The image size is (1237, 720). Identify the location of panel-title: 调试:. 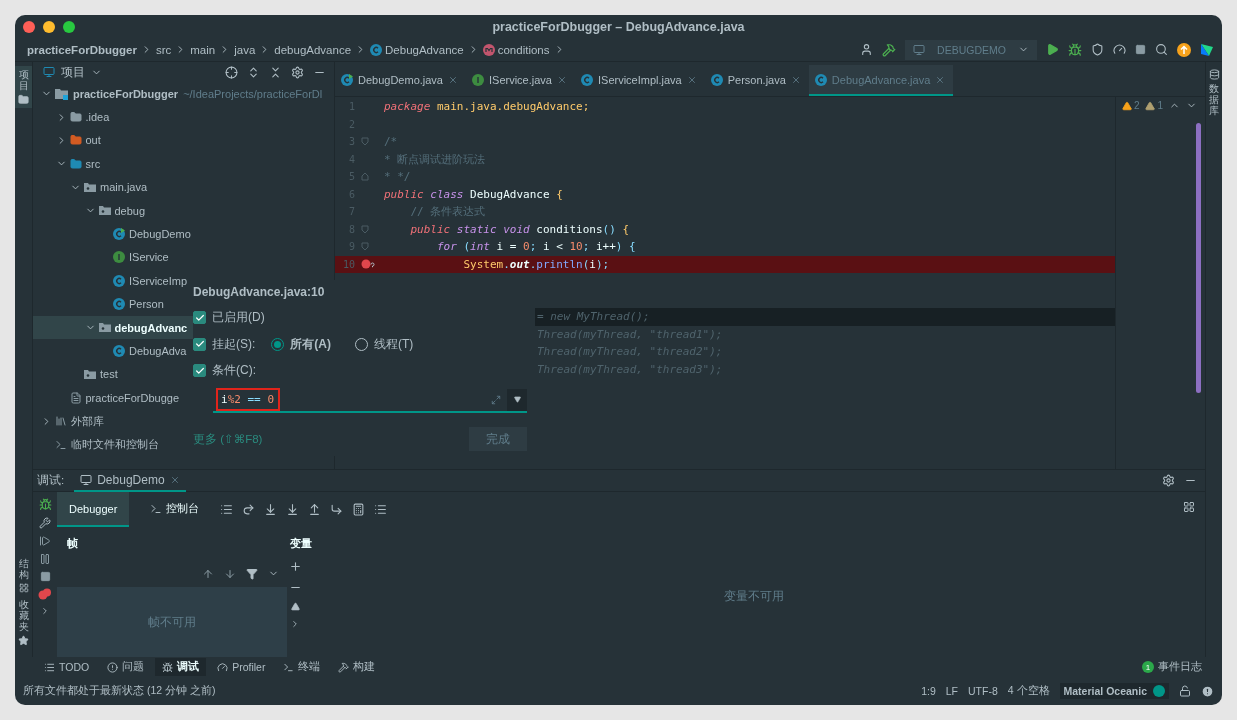
(51, 480).